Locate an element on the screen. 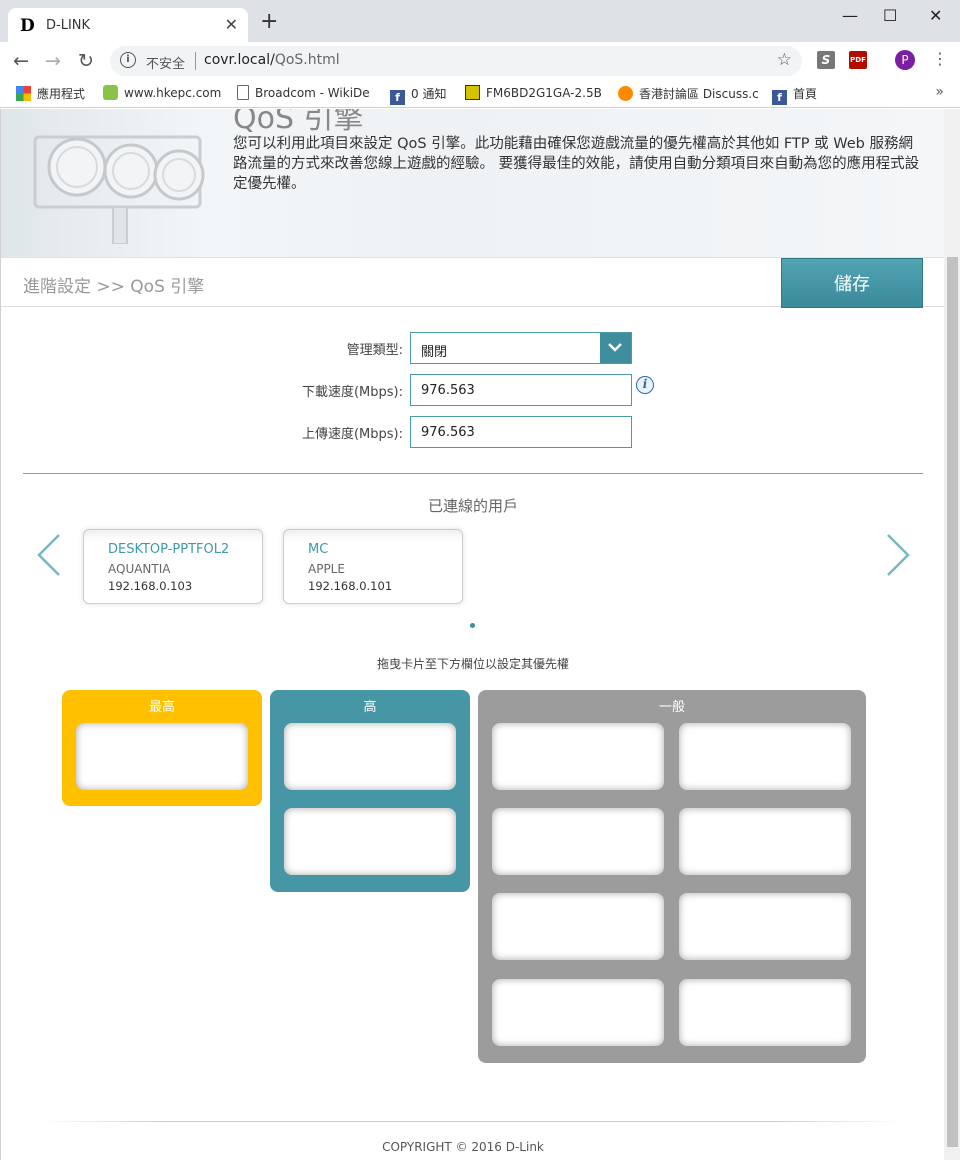  footer-divider is located at coordinates (471, 1121).